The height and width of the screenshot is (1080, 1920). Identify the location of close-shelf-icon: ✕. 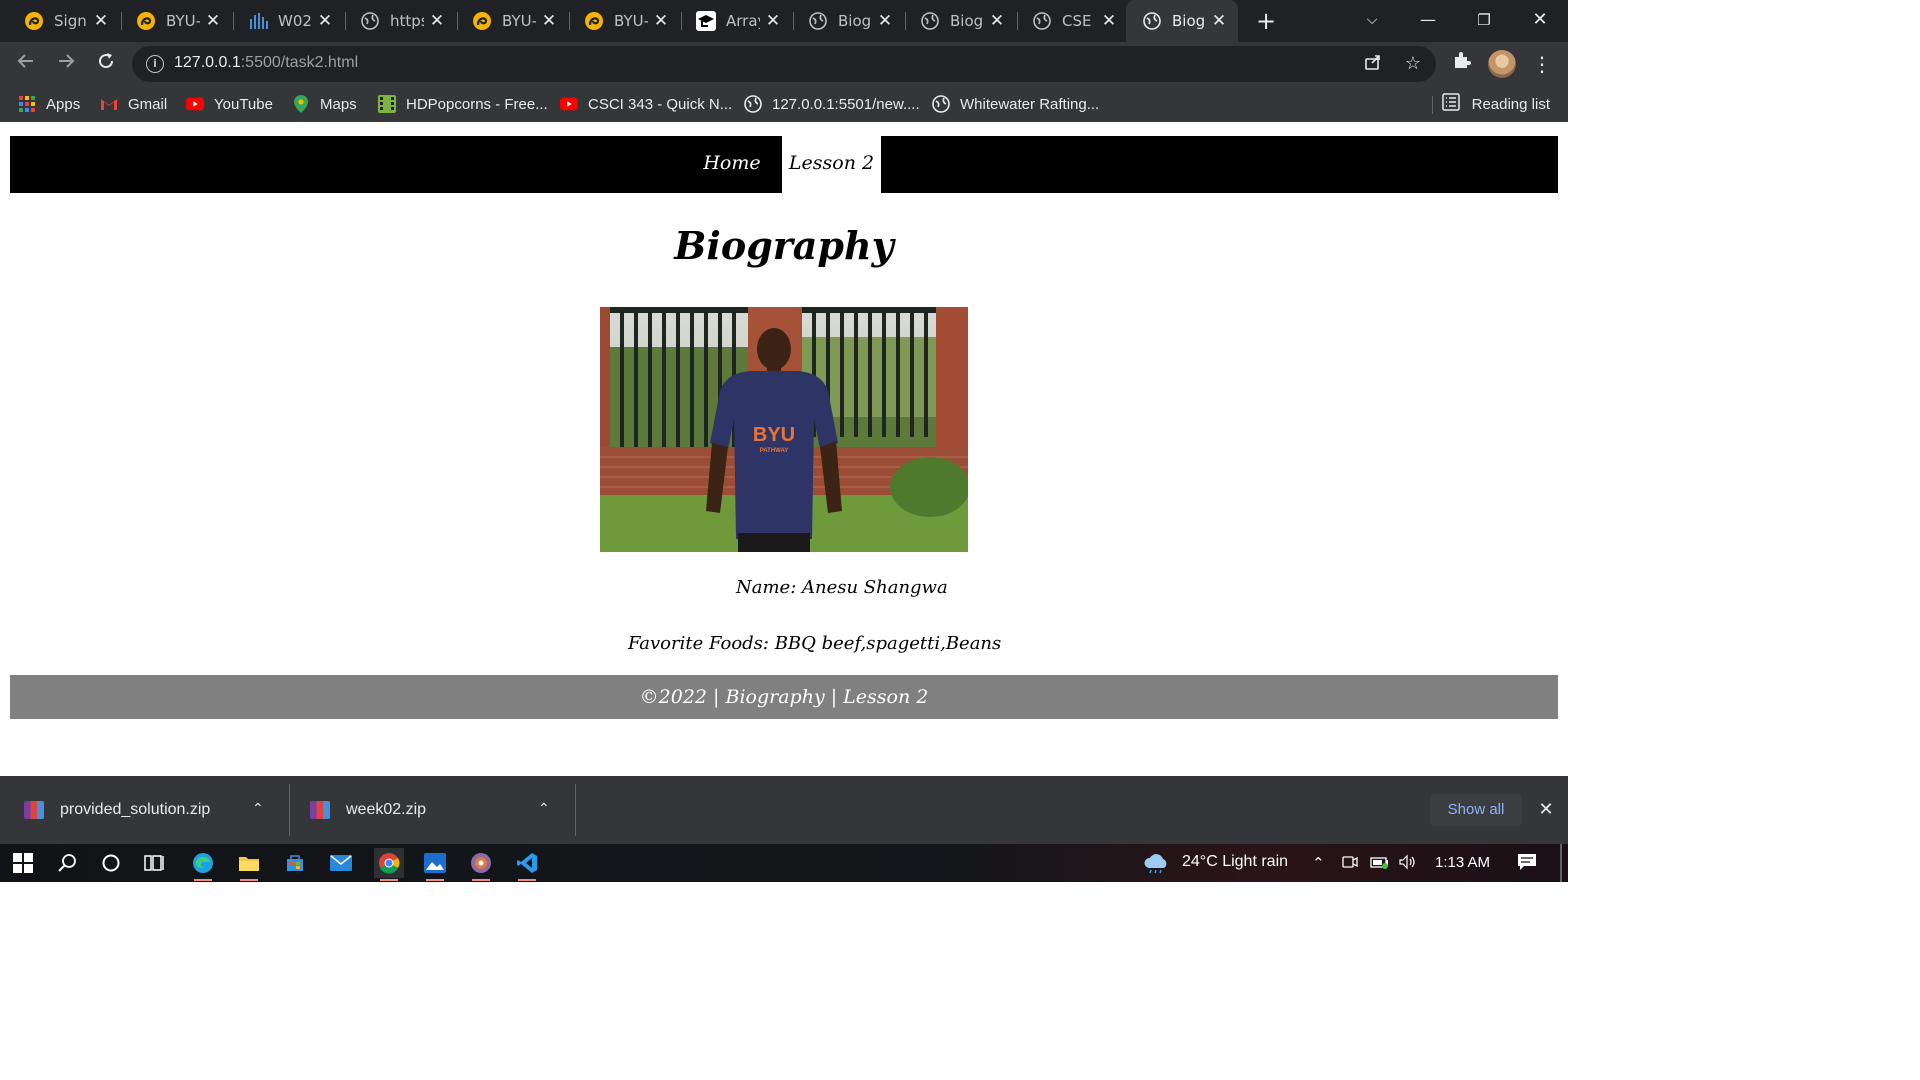
(1546, 810).